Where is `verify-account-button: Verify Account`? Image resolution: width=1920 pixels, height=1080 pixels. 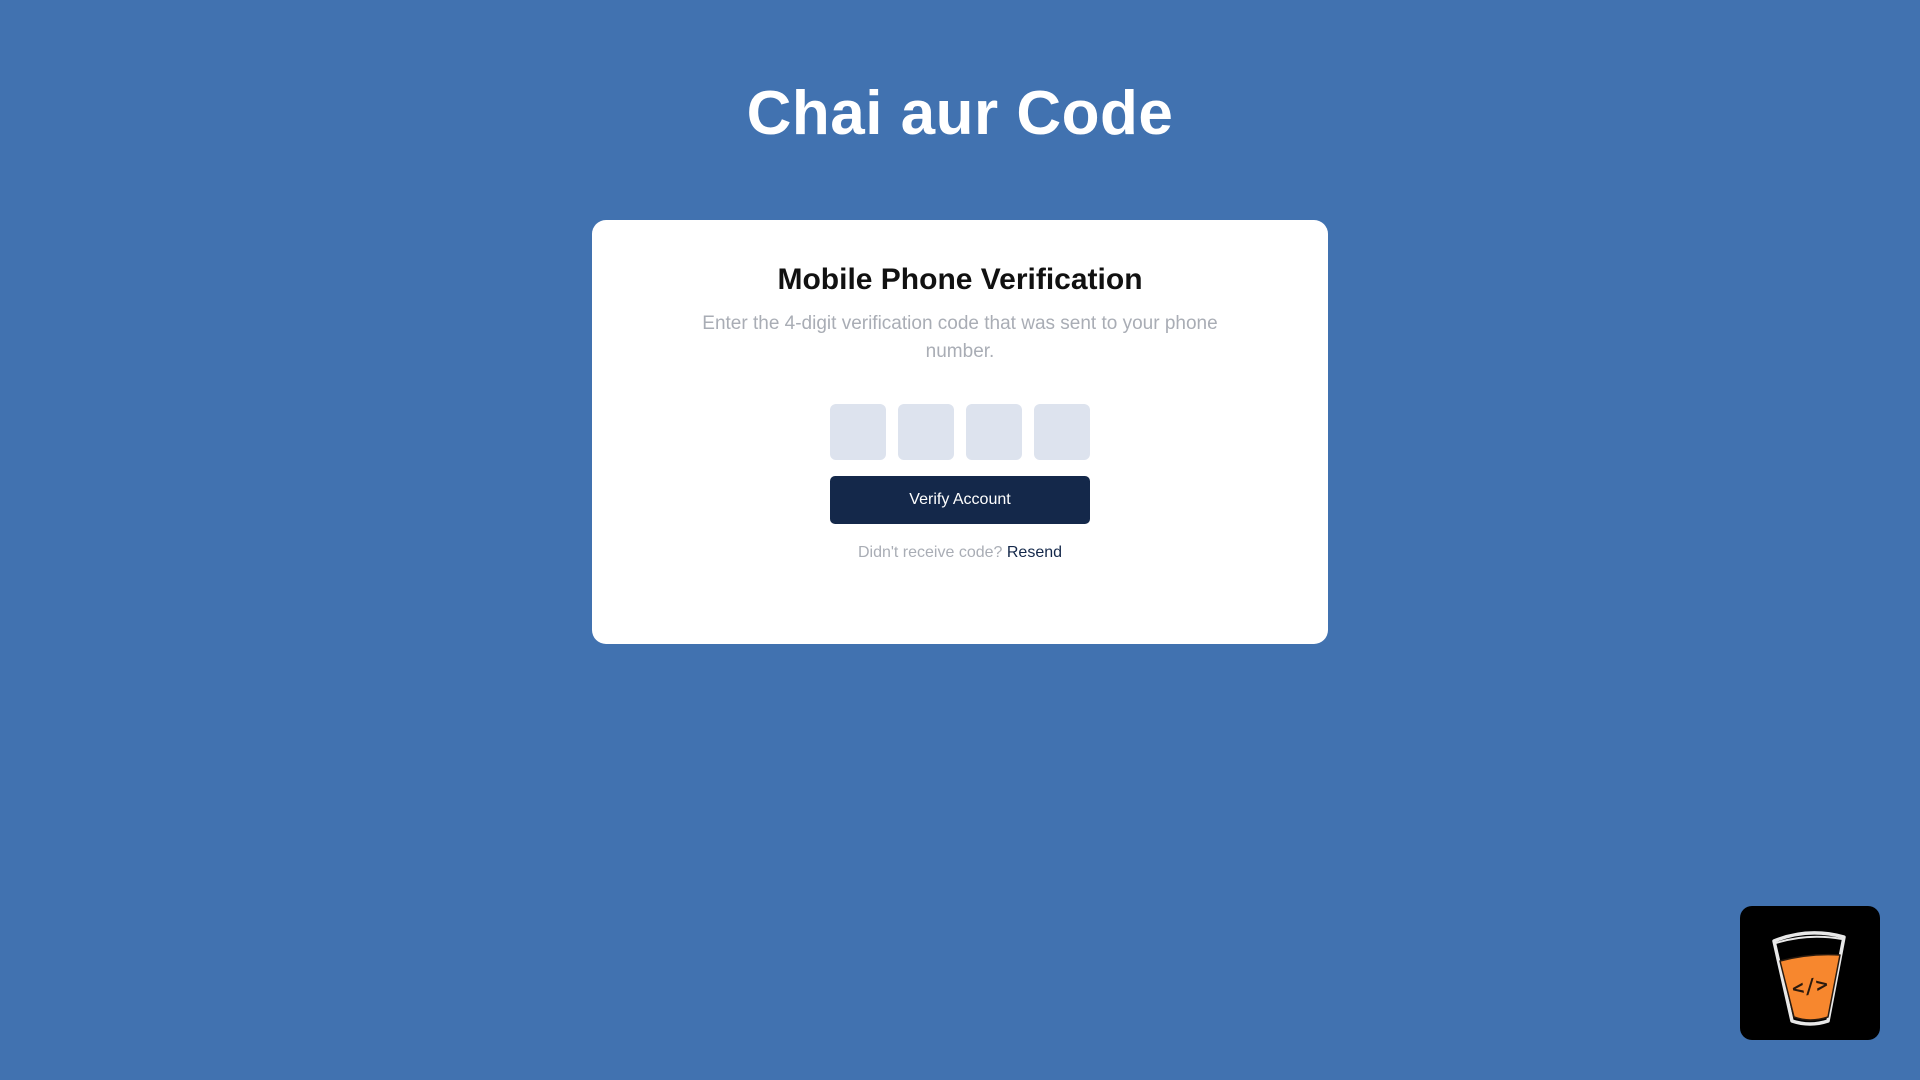 verify-account-button: Verify Account is located at coordinates (960, 500).